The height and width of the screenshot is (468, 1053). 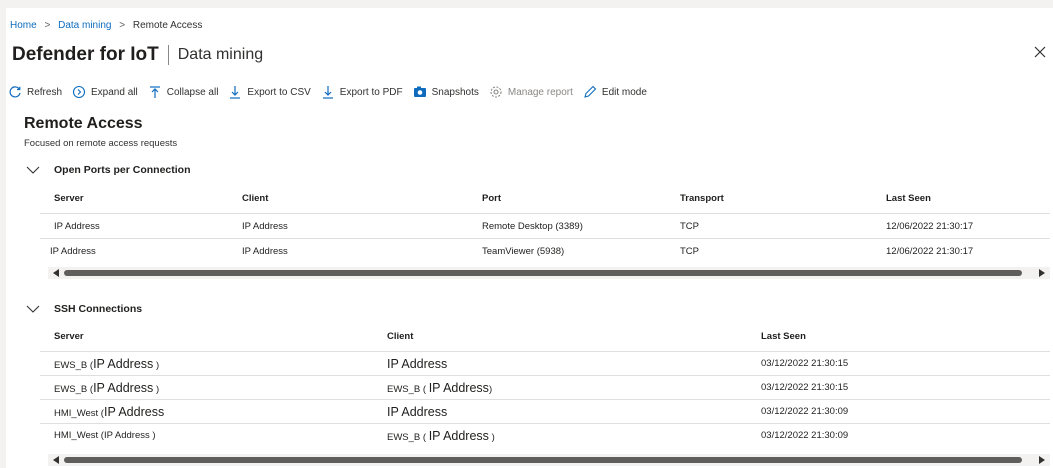 I want to click on export-pdf-button: Export to PDF, so click(x=362, y=92).